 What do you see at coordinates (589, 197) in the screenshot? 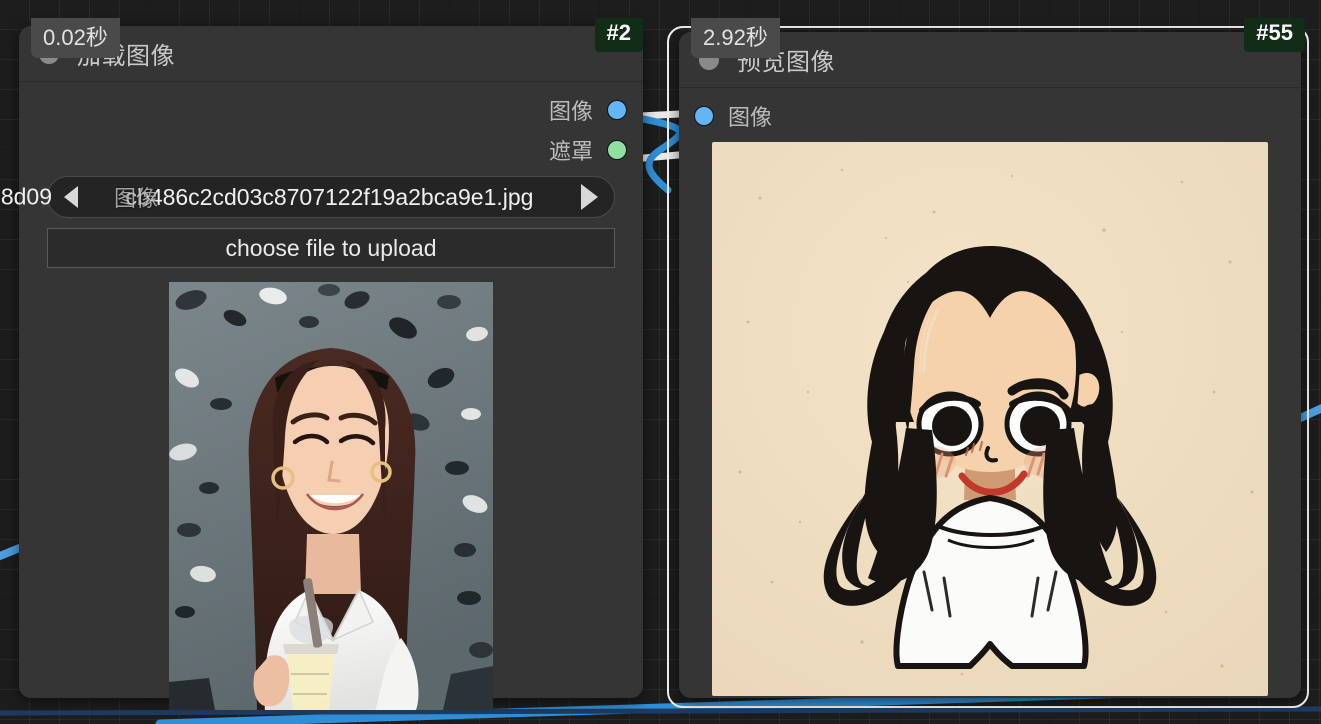
I see `chevron-right-icon` at bounding box center [589, 197].